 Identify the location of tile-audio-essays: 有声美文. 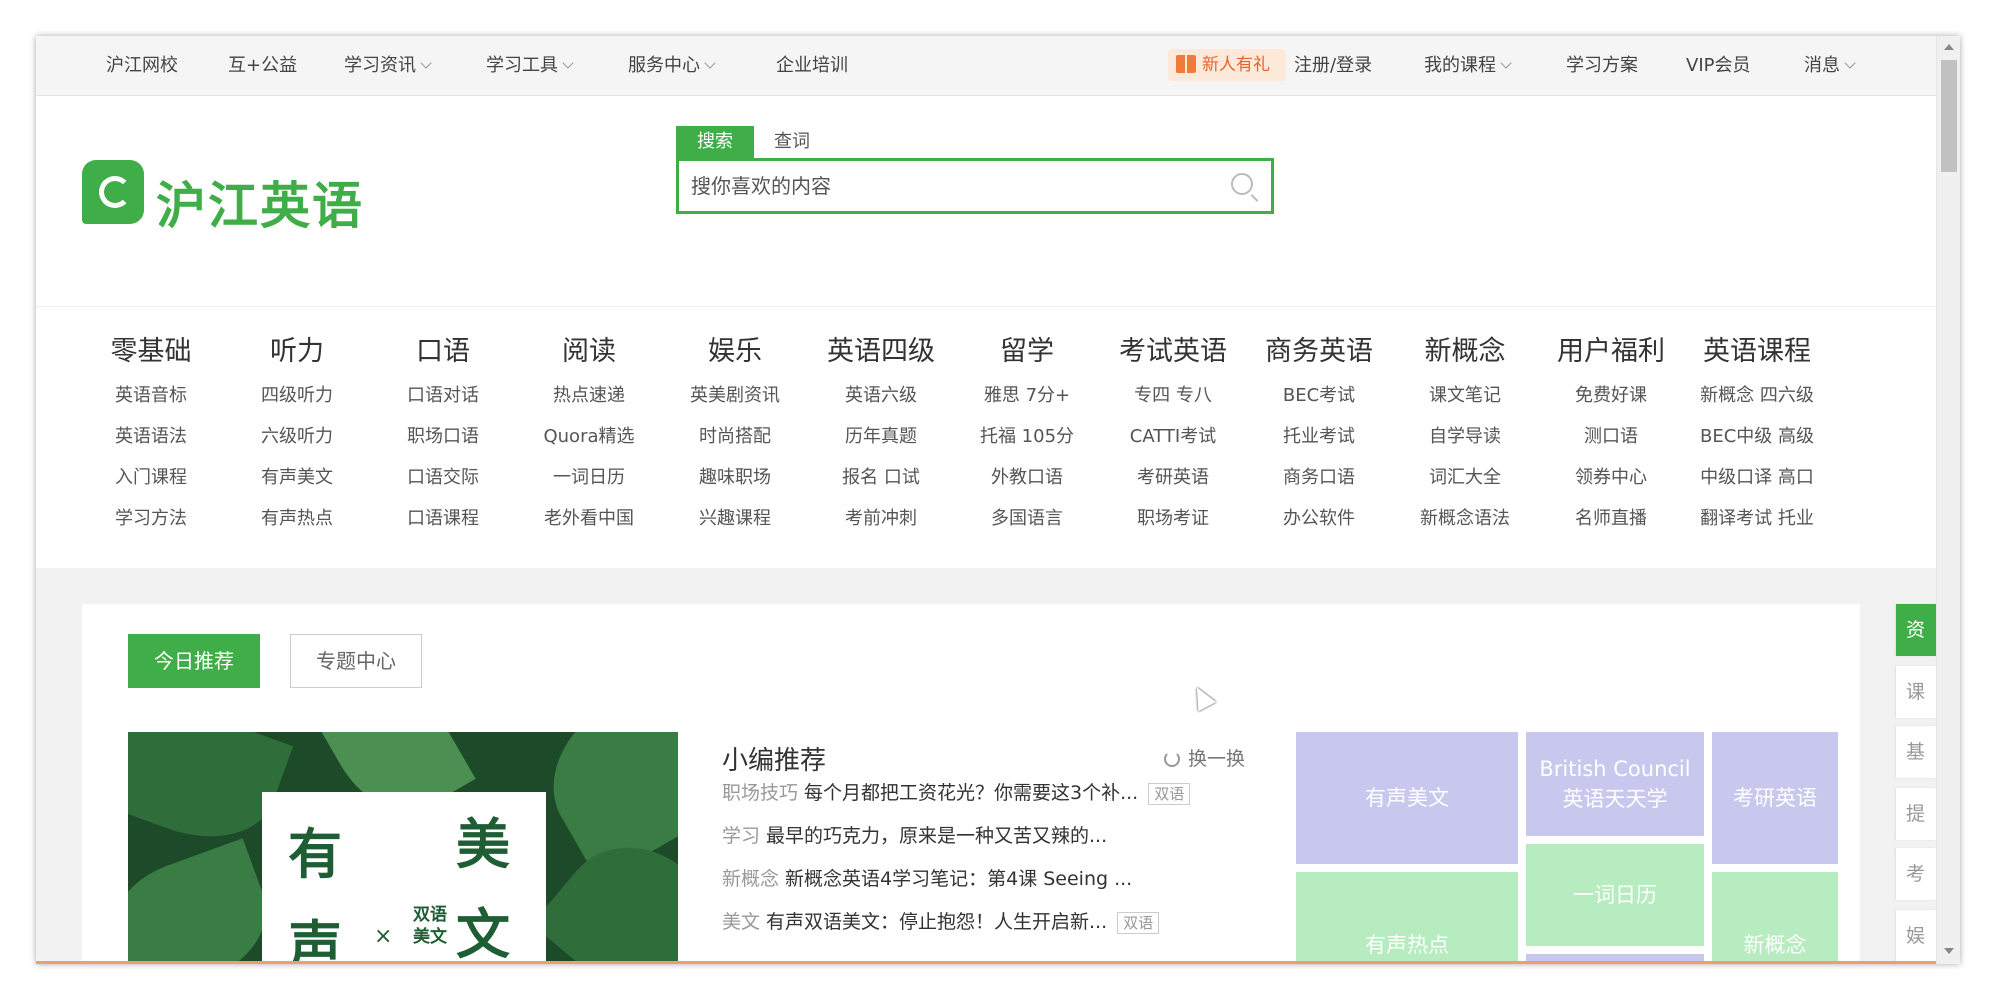
(1407, 798).